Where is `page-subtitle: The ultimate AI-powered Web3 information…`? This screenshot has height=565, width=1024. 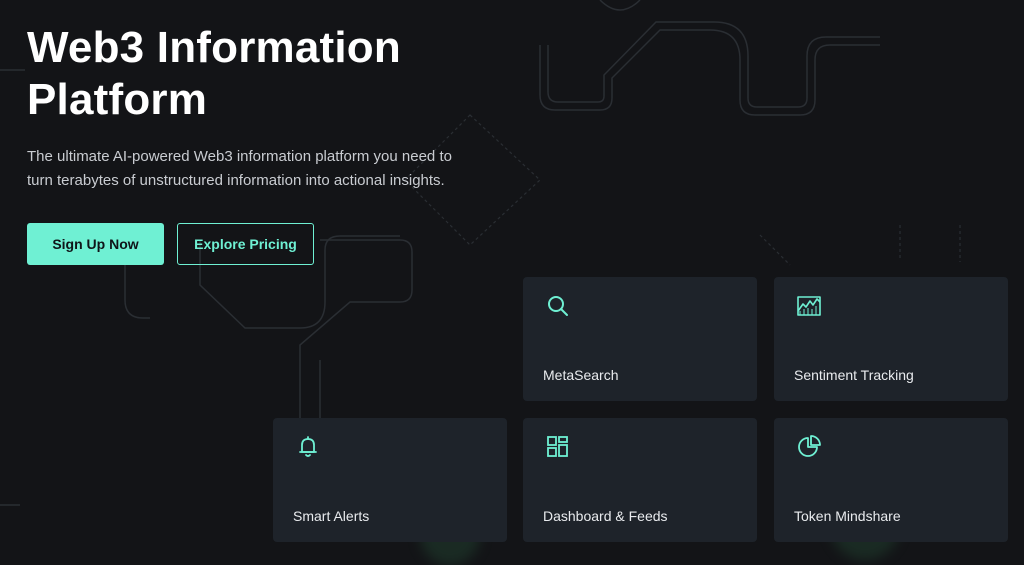
page-subtitle: The ultimate AI-powered Web3 information… is located at coordinates (239, 168).